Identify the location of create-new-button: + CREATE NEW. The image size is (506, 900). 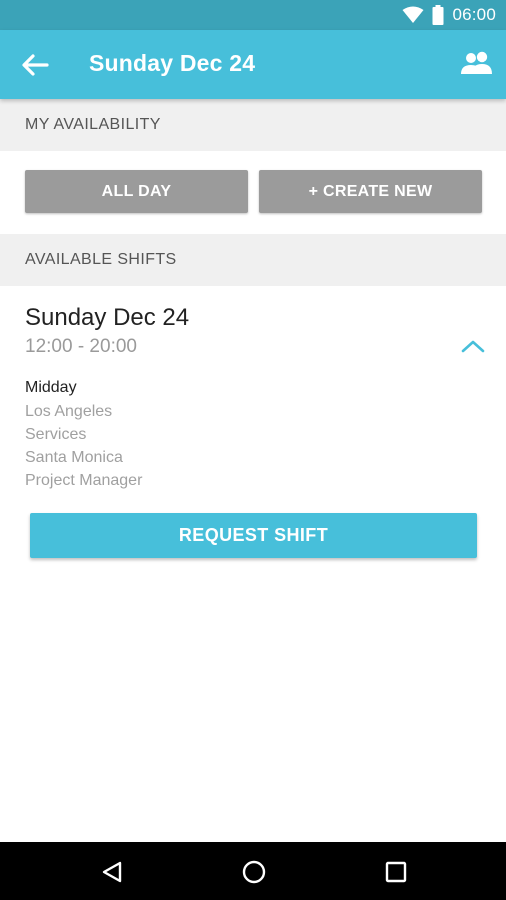
(370, 191).